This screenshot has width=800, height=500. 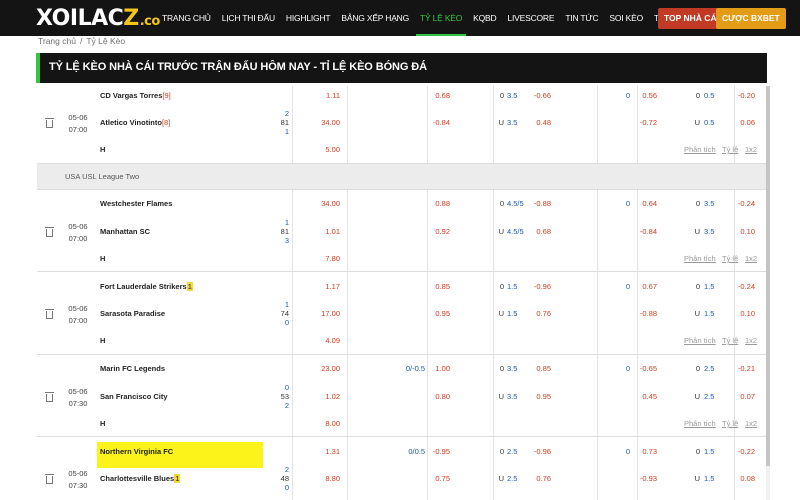 What do you see at coordinates (541, 122) in the screenshot?
I see `ou-under-odds: 0.48` at bounding box center [541, 122].